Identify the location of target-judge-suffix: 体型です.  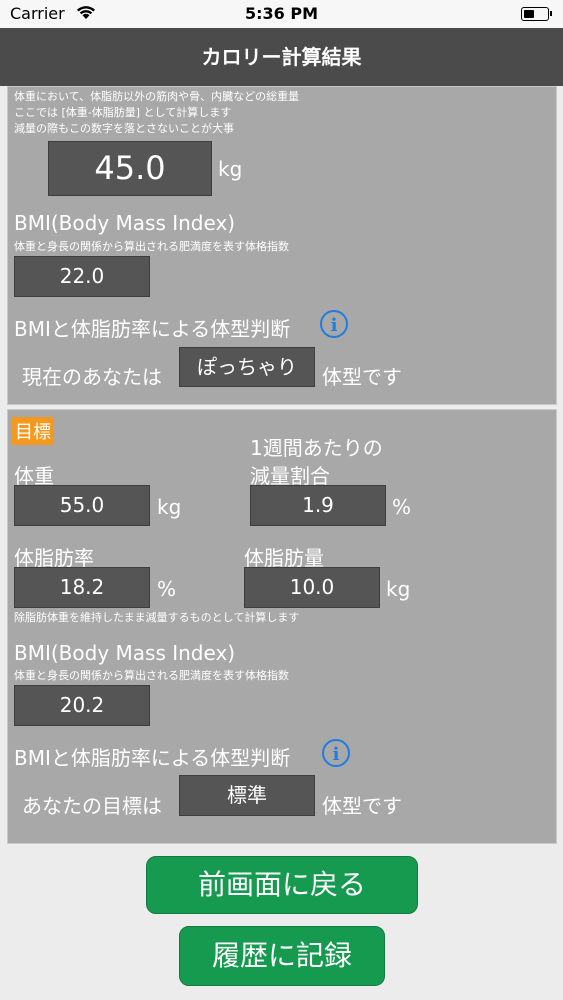
(362, 806).